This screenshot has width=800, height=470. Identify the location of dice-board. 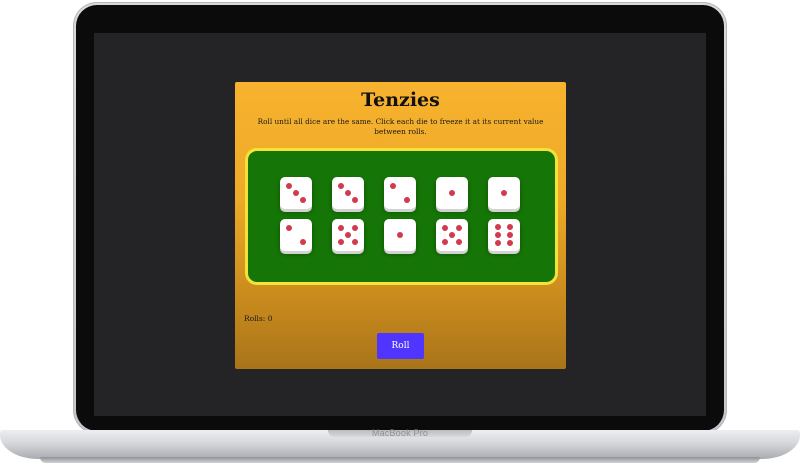
(401, 216).